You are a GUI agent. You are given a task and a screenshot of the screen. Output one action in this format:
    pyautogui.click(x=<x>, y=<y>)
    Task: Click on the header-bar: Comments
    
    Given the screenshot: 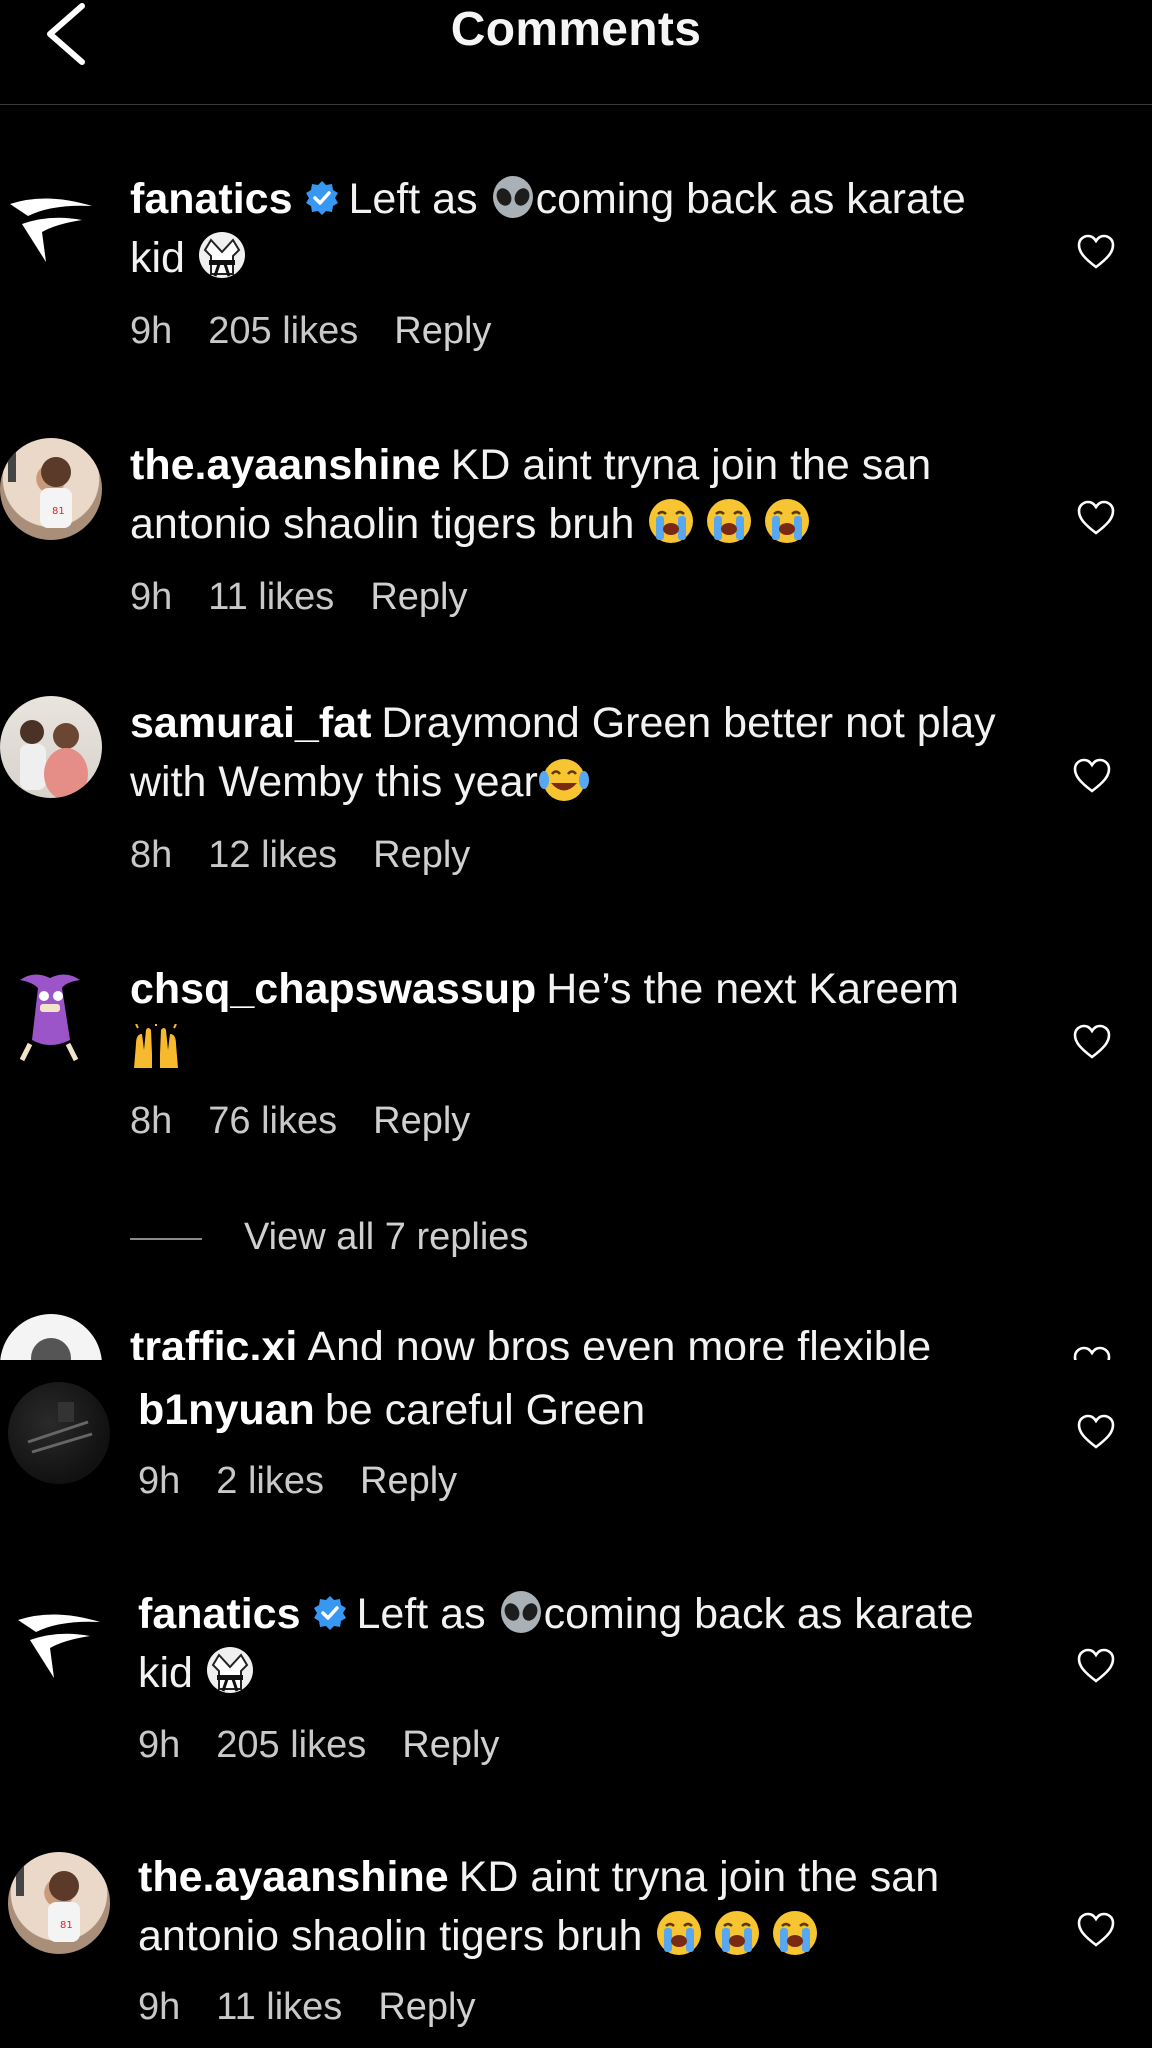 What is the action you would take?
    pyautogui.click(x=576, y=52)
    